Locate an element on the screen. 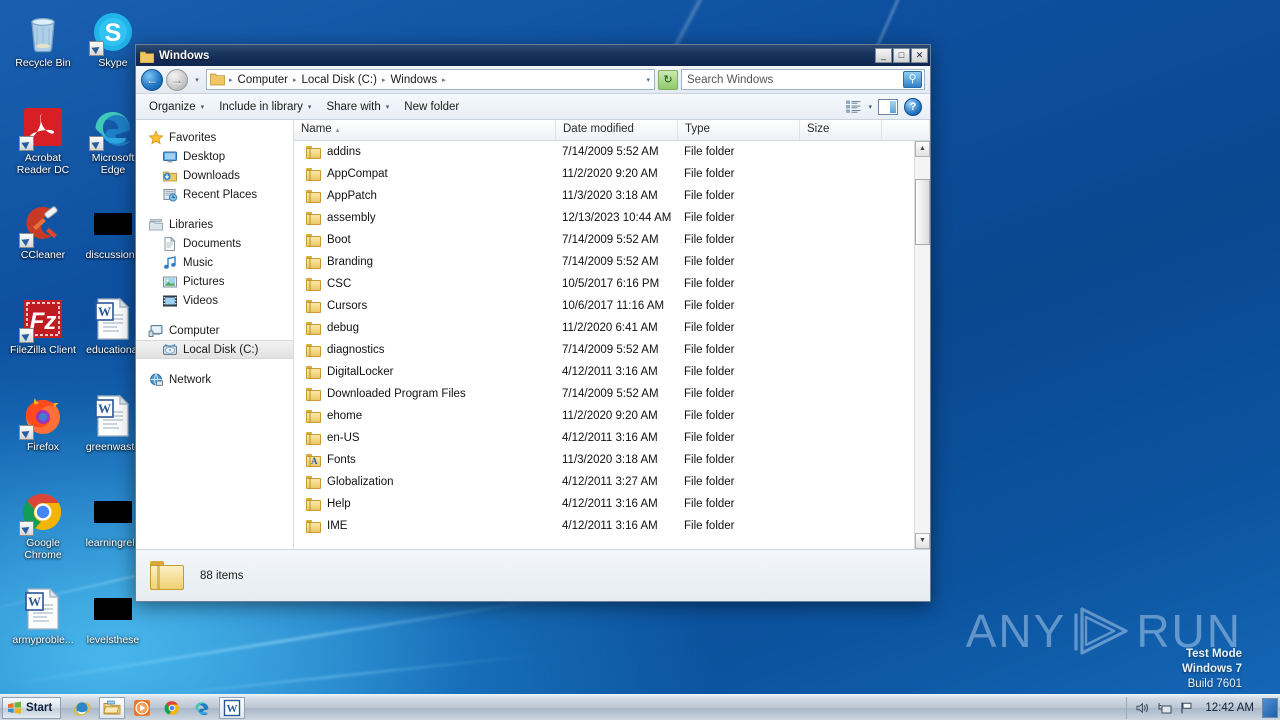 The height and width of the screenshot is (720, 1280). file-name-cell: CSC is located at coordinates (425, 284).